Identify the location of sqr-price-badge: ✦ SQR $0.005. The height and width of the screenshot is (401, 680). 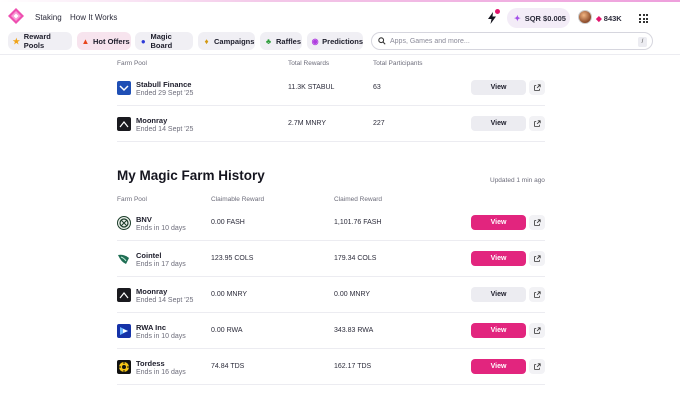
(538, 18).